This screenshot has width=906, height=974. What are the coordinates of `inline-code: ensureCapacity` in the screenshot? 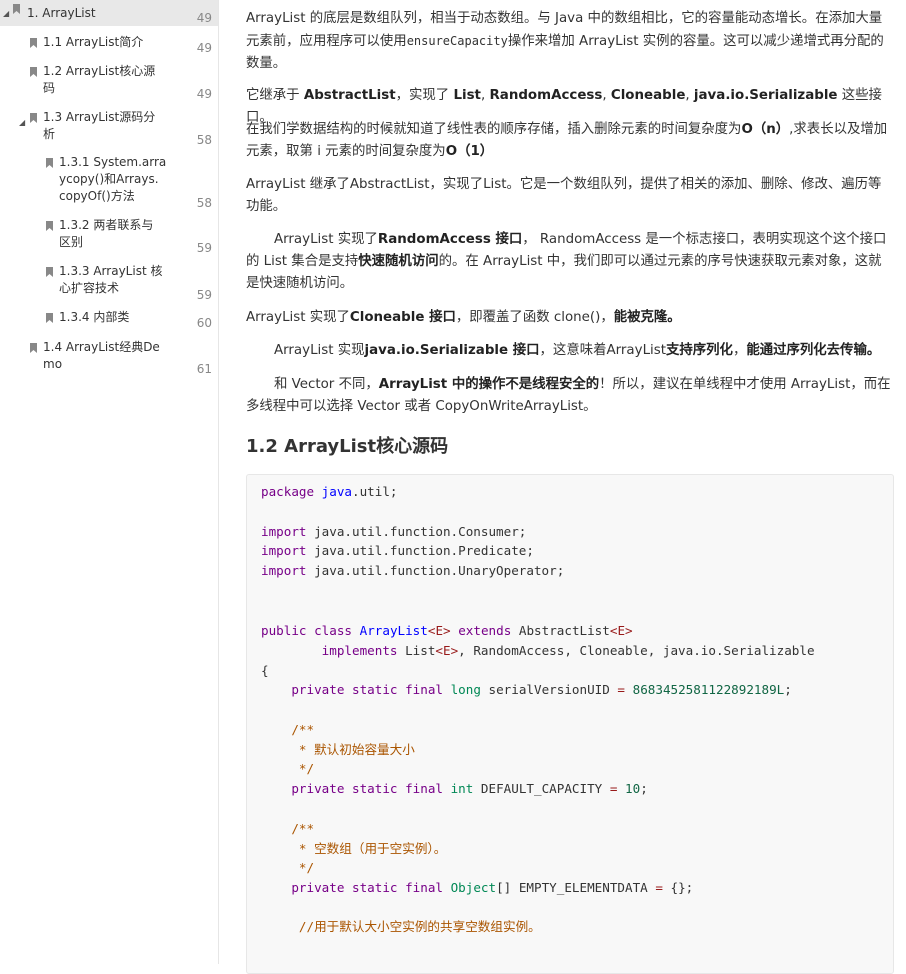 It's located at (457, 41).